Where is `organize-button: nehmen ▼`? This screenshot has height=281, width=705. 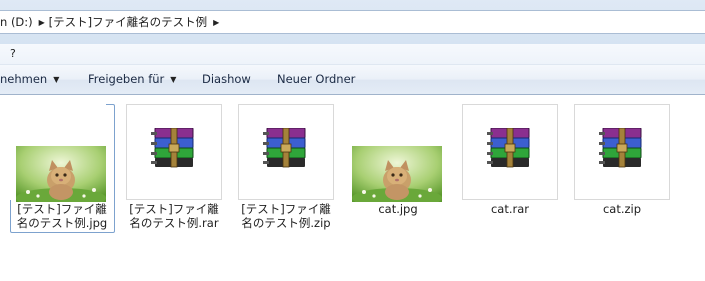
organize-button: nehmen ▼ is located at coordinates (29, 79).